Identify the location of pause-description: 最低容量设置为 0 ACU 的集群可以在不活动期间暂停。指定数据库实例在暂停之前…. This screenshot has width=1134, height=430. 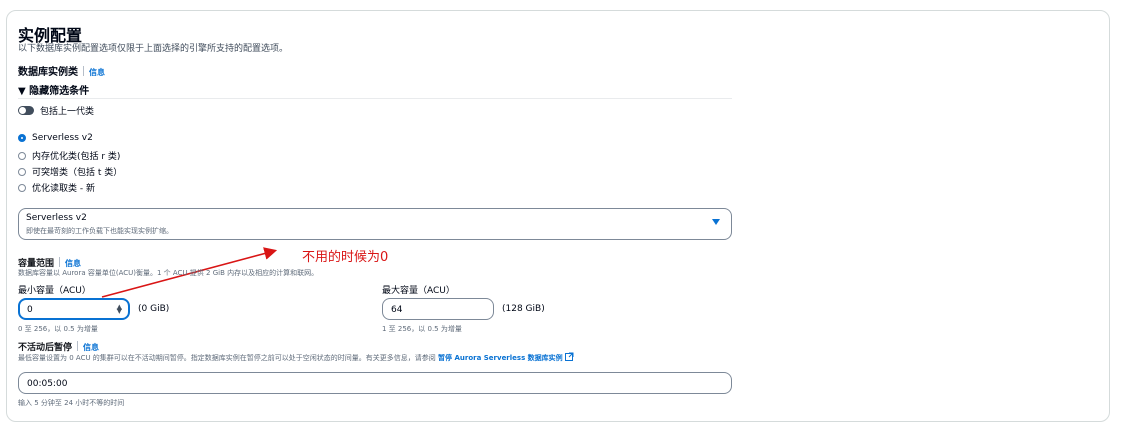
(227, 358).